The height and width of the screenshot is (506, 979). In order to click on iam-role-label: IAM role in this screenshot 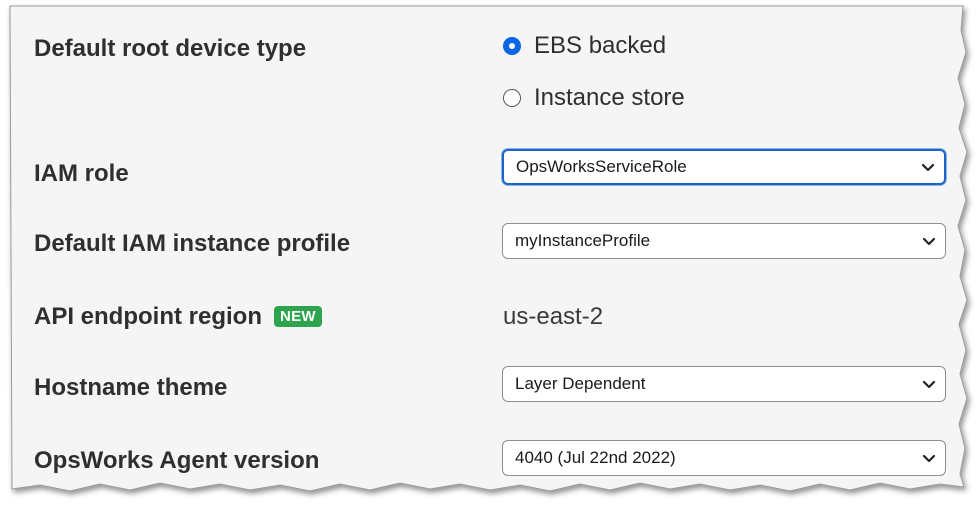, I will do `click(81, 173)`.